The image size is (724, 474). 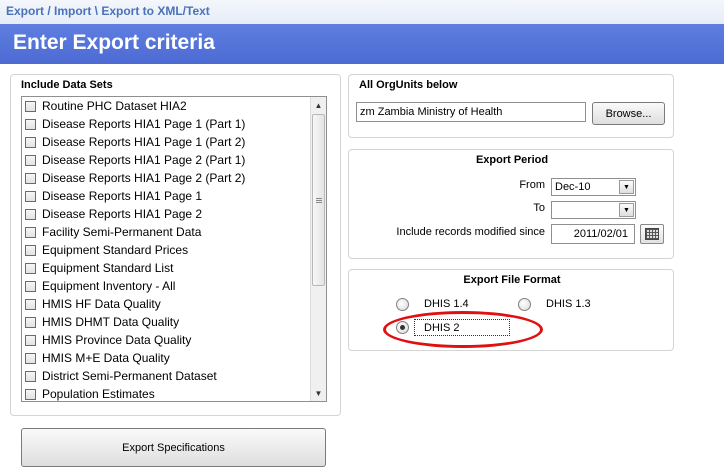 I want to click on list-item: Disease Reports HIA1 Page 2, so click(x=166, y=214).